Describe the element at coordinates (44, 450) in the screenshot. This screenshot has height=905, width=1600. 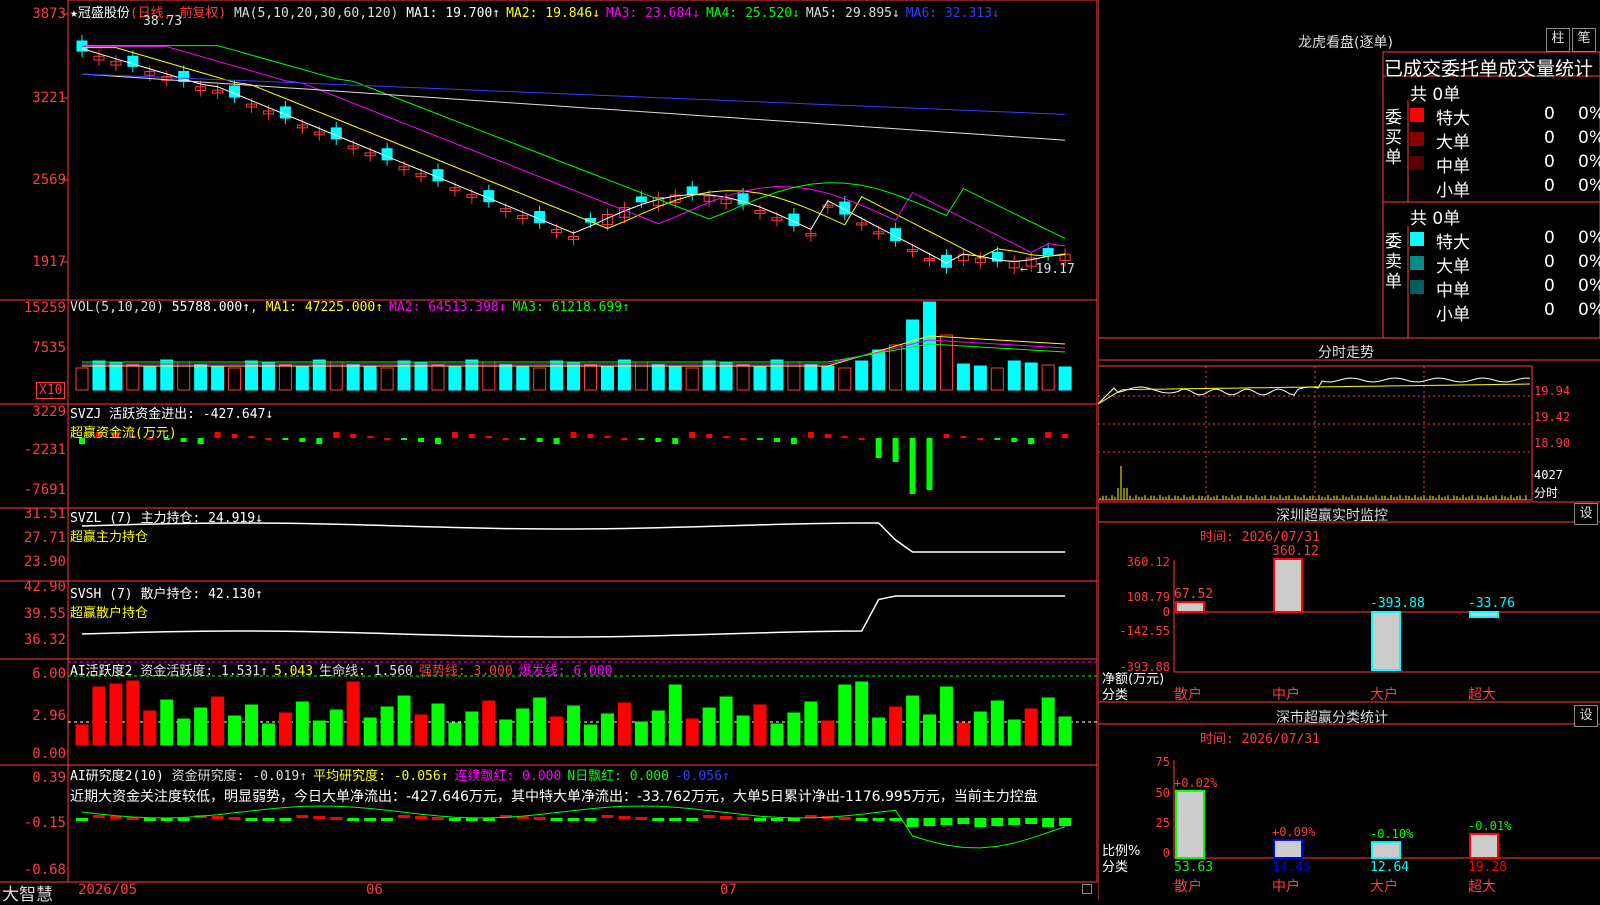
I see `svzj-axis-label-1: -2231` at that location.